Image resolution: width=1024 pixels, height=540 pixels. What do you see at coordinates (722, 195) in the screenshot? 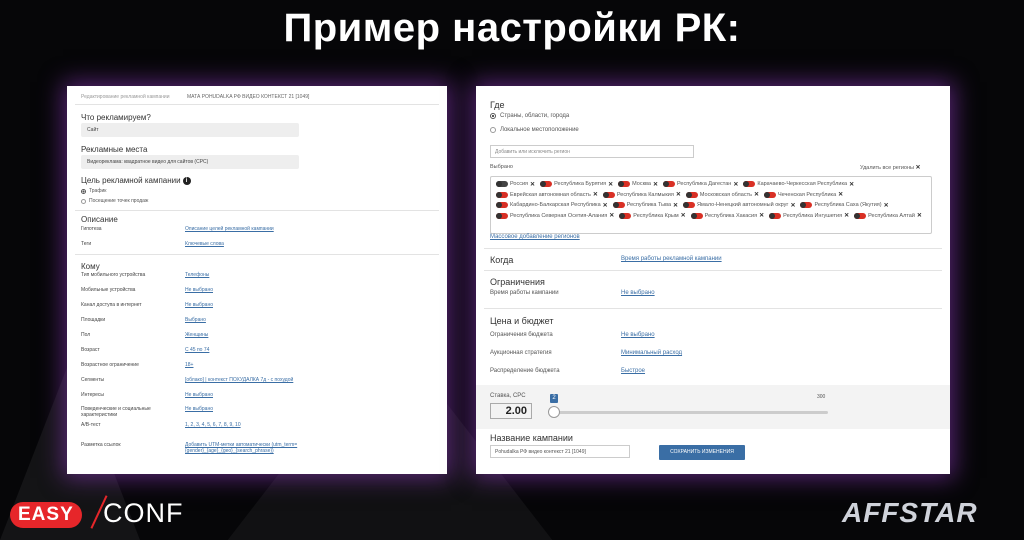
I see `region-chip: Московская область ✕` at bounding box center [722, 195].